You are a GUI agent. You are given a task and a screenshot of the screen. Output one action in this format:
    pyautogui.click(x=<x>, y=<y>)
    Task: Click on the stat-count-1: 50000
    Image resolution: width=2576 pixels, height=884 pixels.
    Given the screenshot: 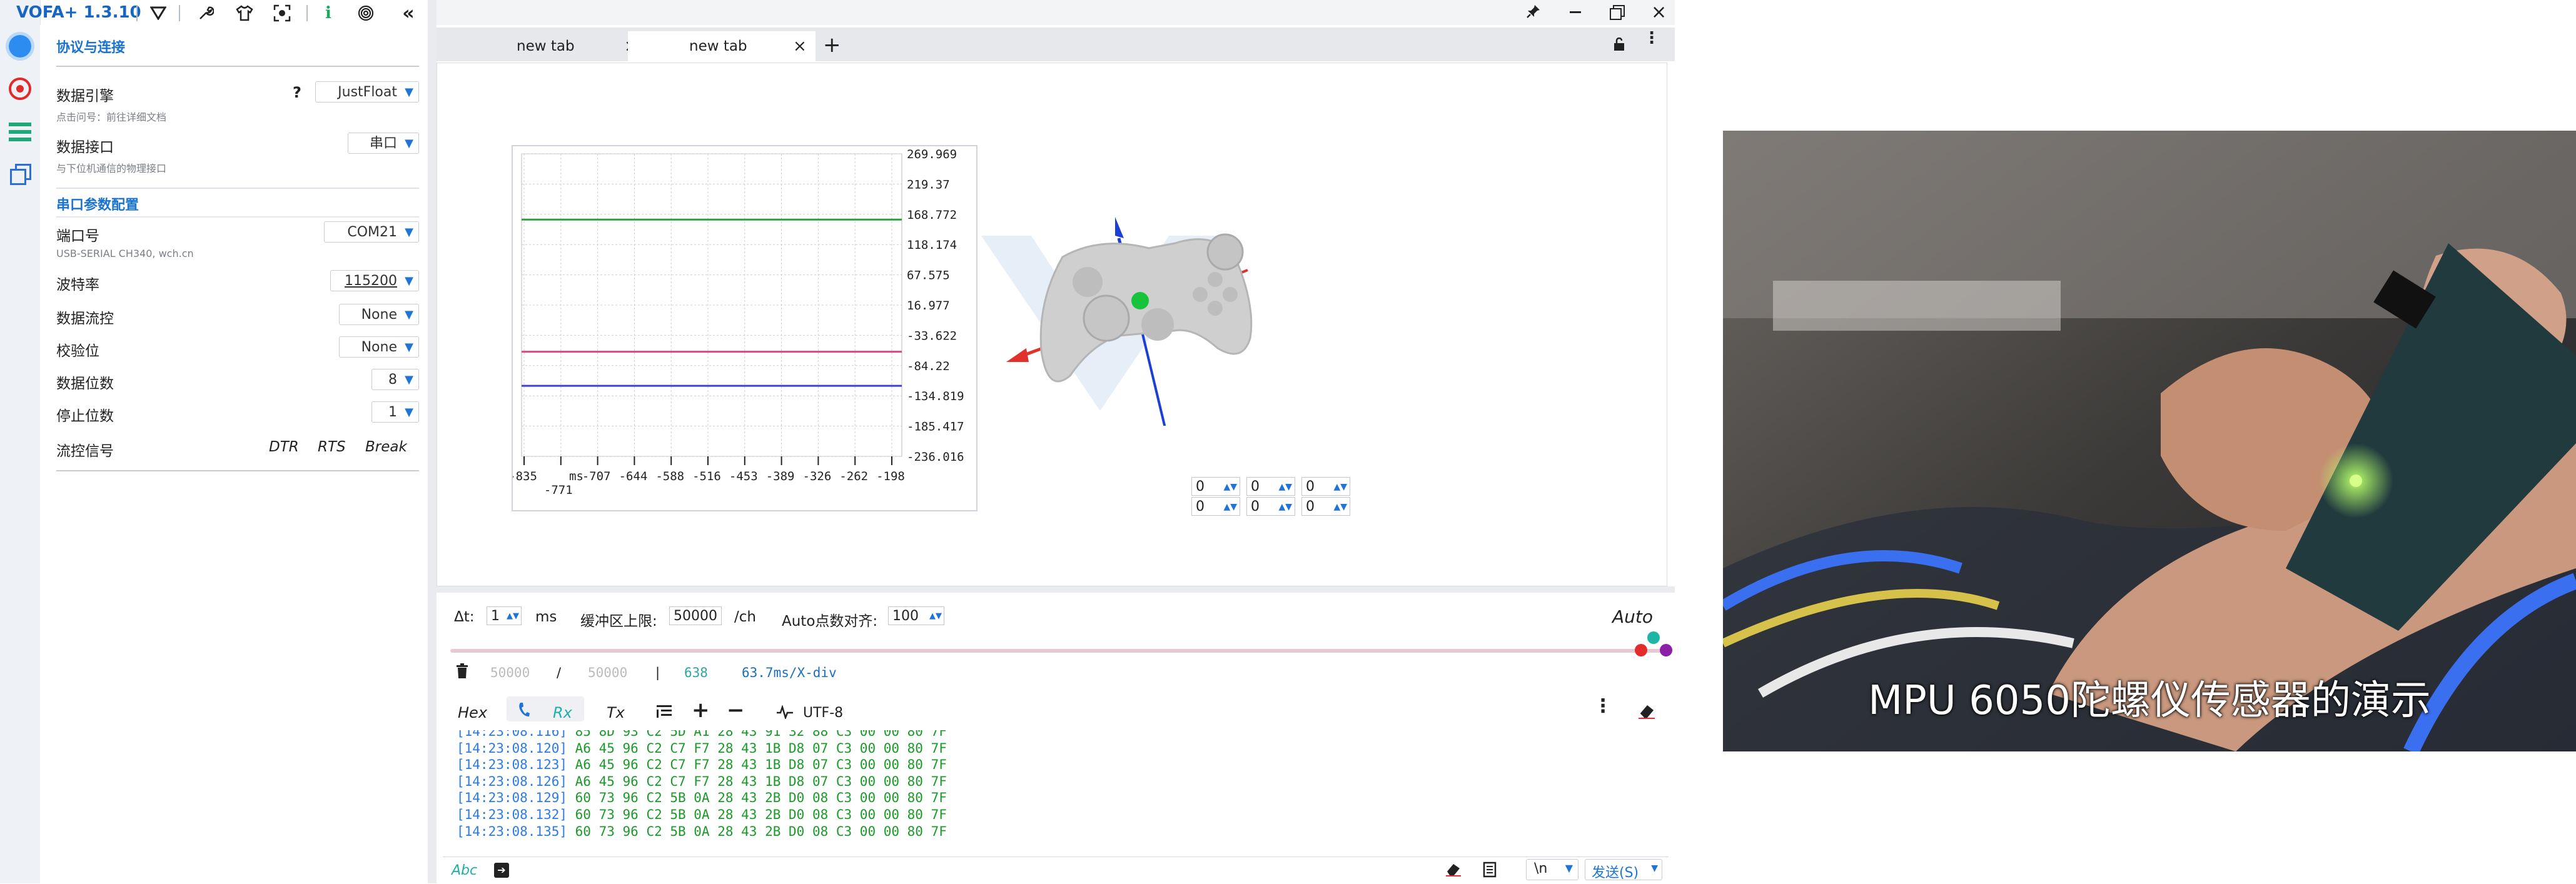 What is the action you would take?
    pyautogui.click(x=510, y=673)
    